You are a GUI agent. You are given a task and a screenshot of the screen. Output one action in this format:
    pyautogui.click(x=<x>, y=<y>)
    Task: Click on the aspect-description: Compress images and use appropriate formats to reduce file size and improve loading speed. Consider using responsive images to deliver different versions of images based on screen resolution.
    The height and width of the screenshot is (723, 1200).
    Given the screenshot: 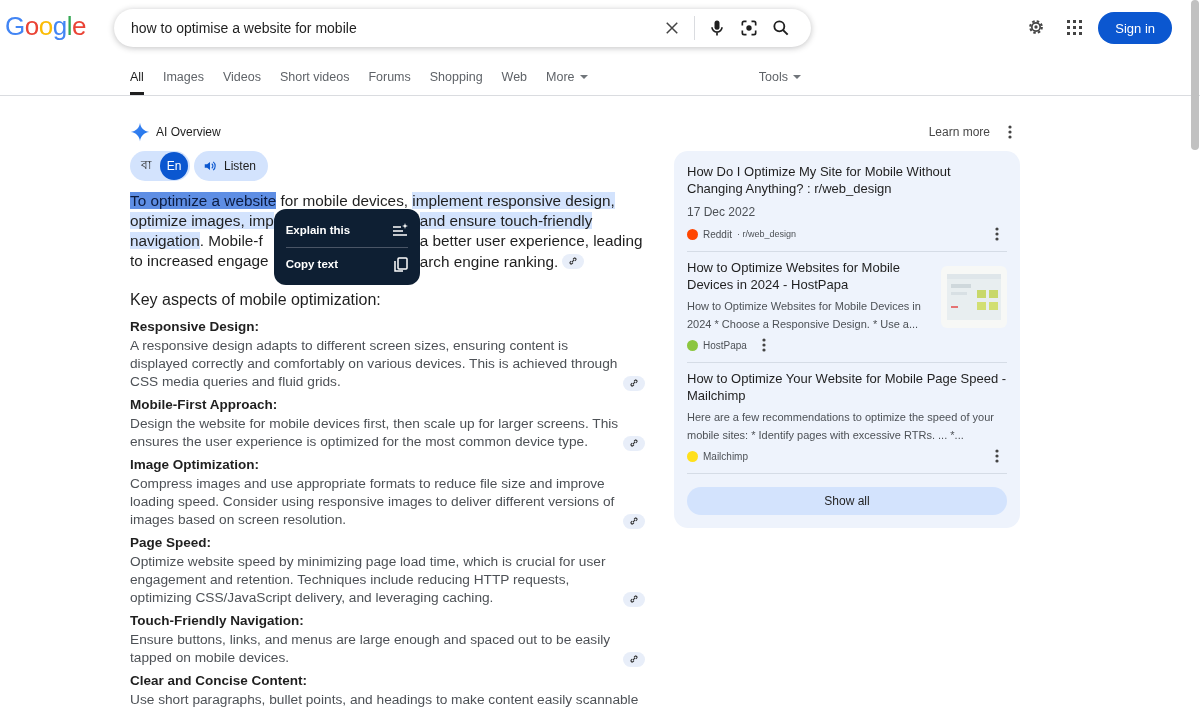 What is the action you would take?
    pyautogui.click(x=373, y=501)
    